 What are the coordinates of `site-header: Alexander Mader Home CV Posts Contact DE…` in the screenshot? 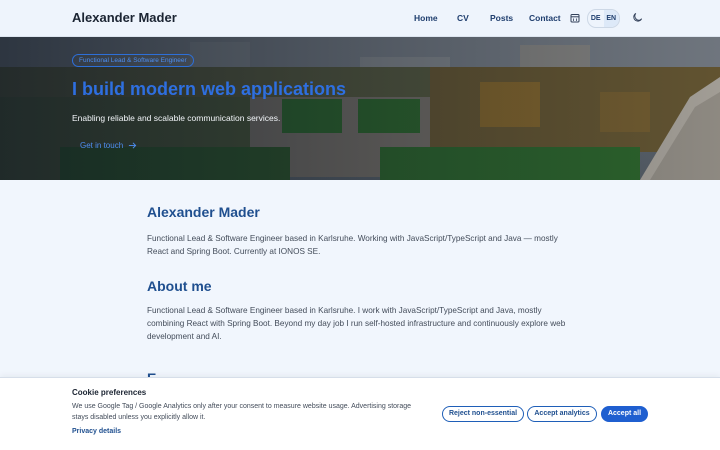 It's located at (360, 18).